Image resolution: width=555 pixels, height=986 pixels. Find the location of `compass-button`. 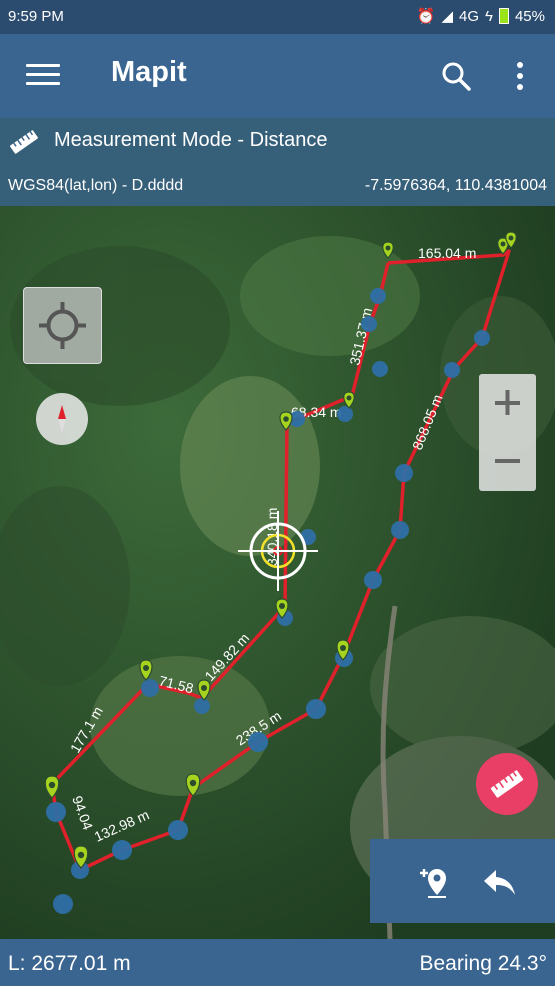

compass-button is located at coordinates (62, 419).